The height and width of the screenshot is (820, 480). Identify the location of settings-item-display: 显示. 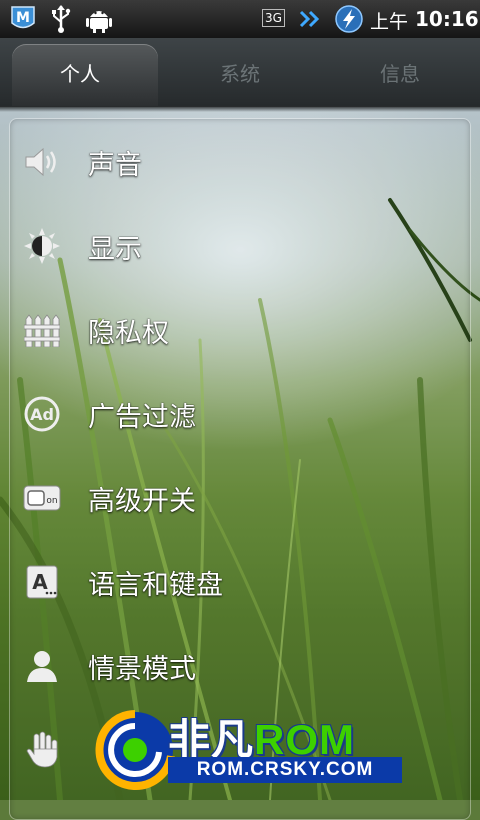
(239, 246).